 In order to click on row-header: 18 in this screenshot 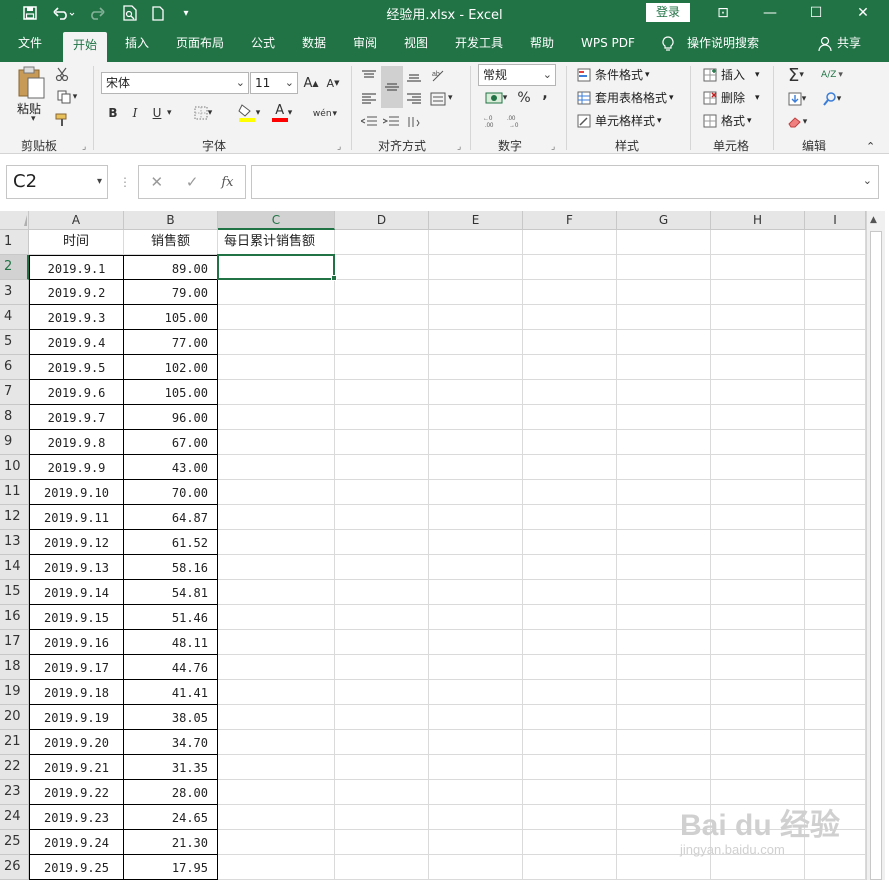, I will do `click(14, 667)`.